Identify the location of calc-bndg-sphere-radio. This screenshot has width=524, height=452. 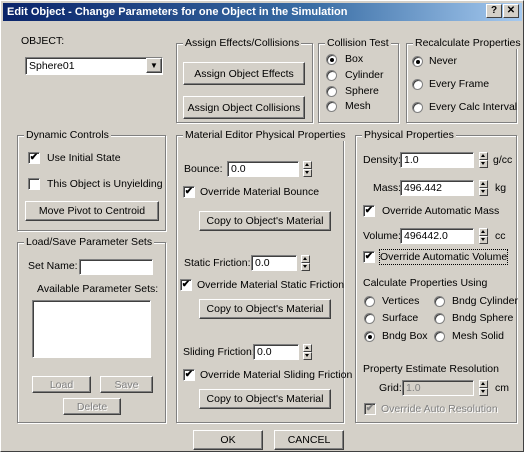
(439, 318).